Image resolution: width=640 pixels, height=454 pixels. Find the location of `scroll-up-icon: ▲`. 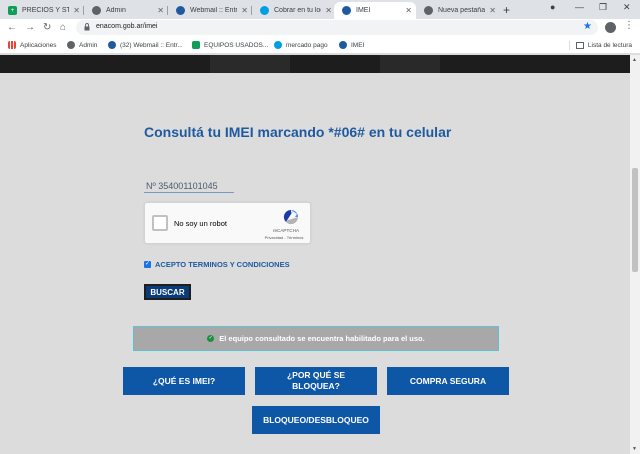

scroll-up-icon: ▲ is located at coordinates (634, 60).